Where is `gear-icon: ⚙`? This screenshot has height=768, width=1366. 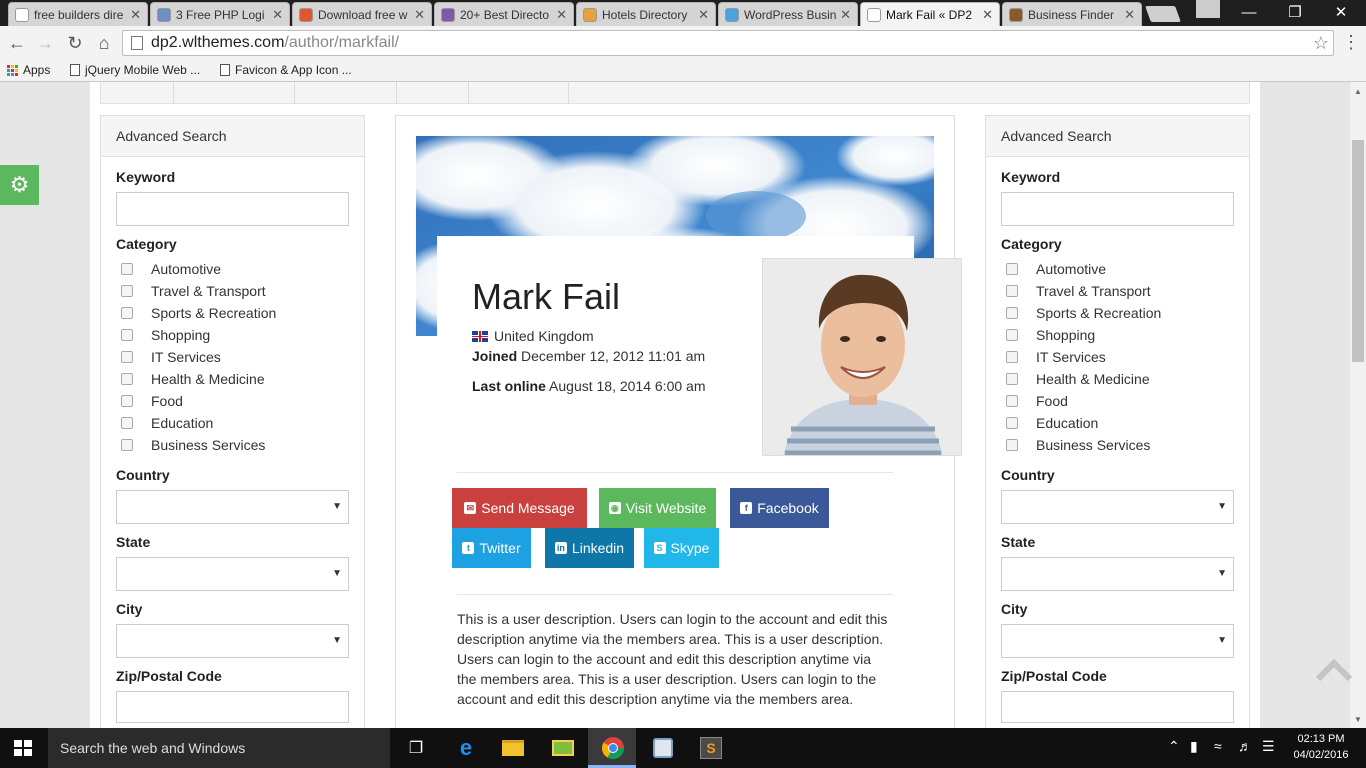
gear-icon: ⚙ is located at coordinates (19, 185).